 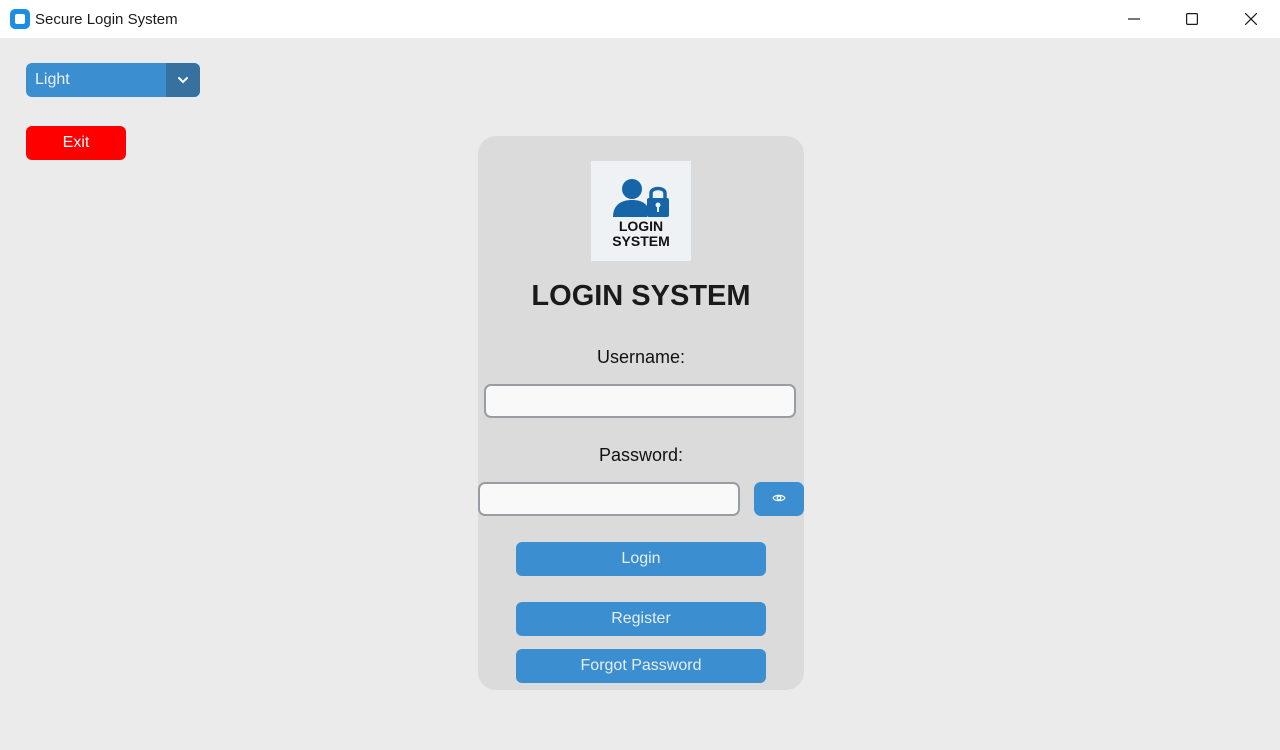 I want to click on minimize-button, so click(x=1134, y=19).